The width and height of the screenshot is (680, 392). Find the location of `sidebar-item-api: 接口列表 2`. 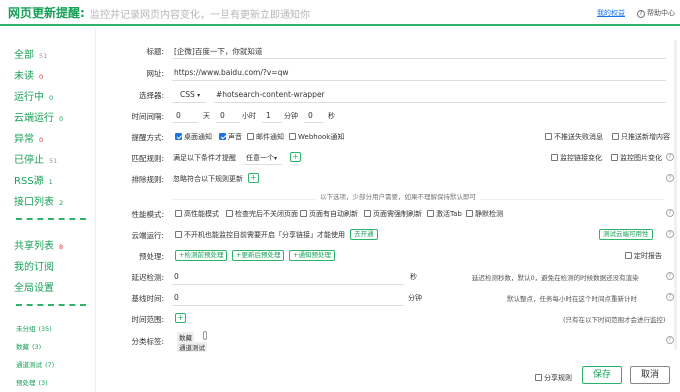

sidebar-item-api: 接口列表 2 is located at coordinates (38, 200).